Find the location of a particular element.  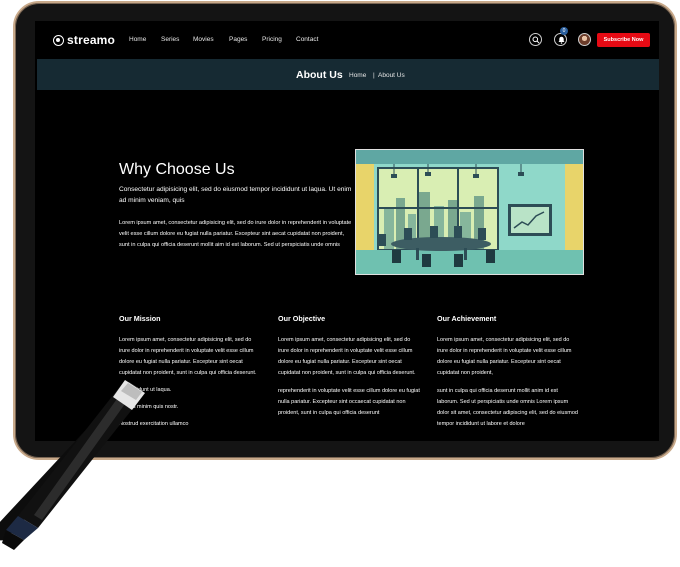

nav-home: Home is located at coordinates (145, 39).